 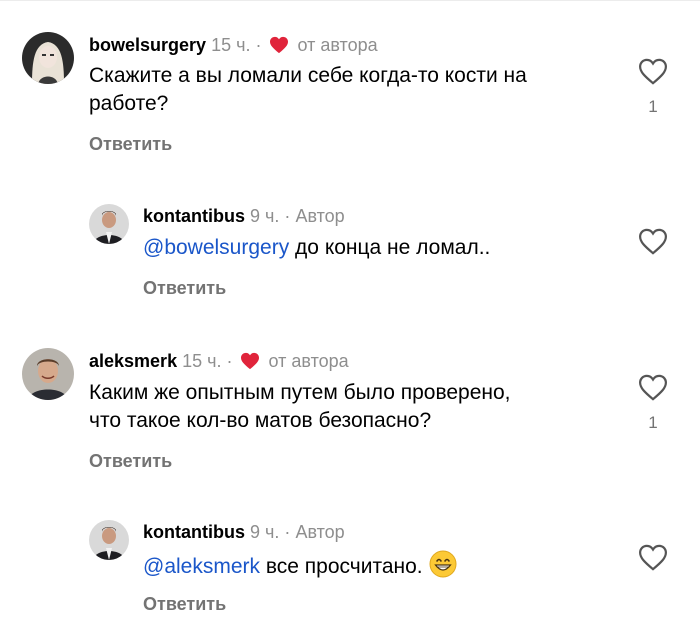 I want to click on smiling-man-avatar-icon, so click(x=48, y=374).